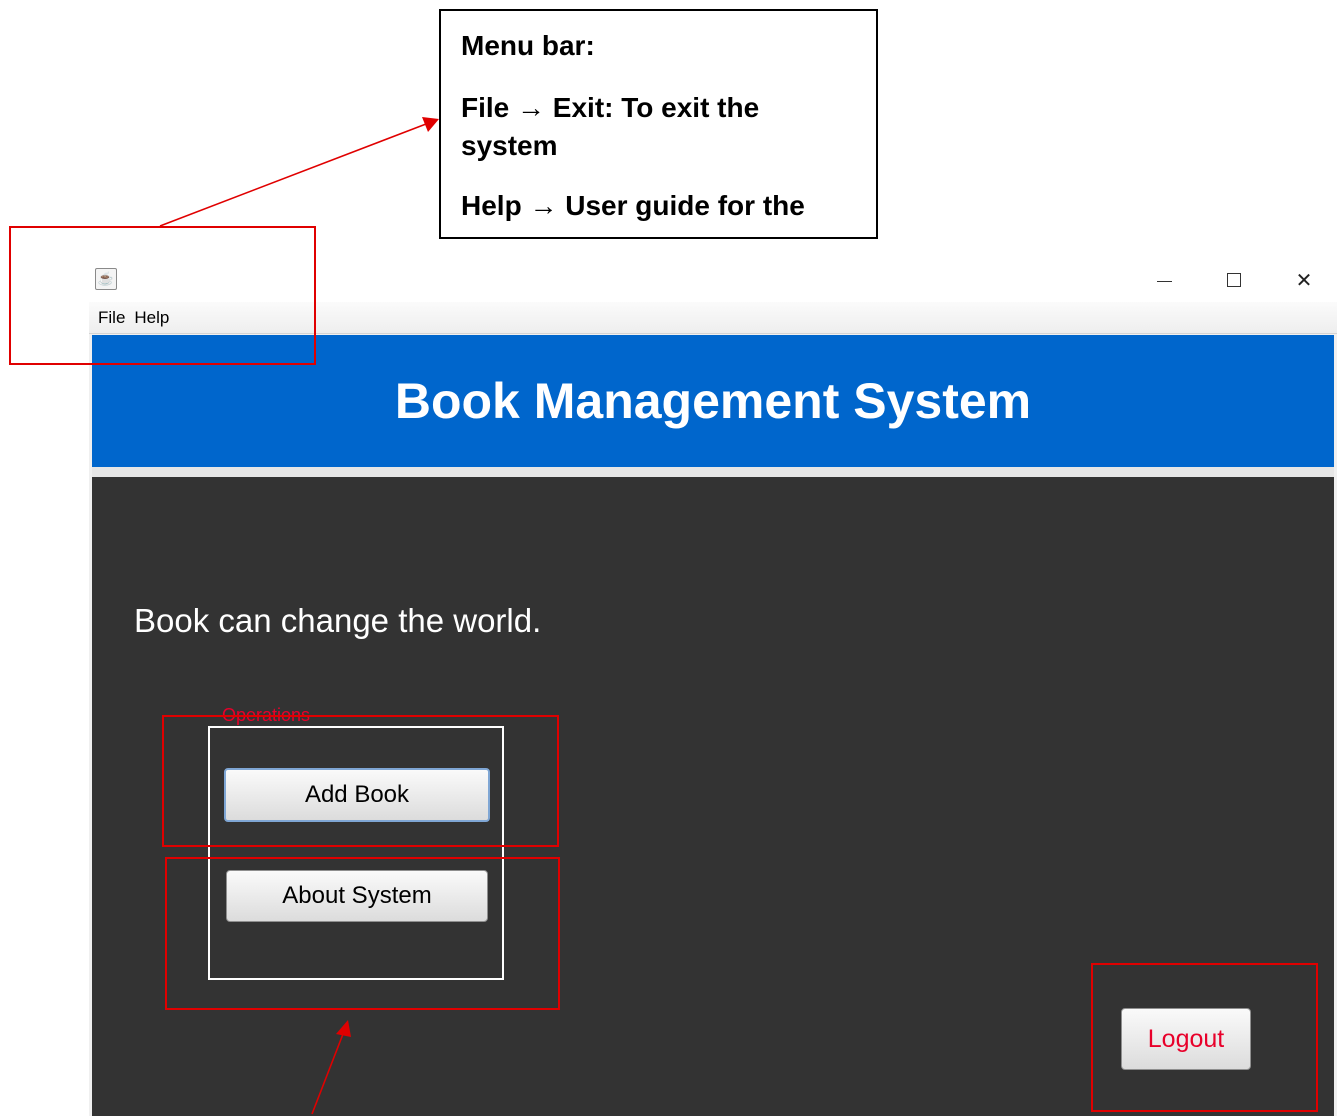 This screenshot has height=1116, width=1337. Describe the element at coordinates (1204, 1037) in the screenshot. I see `annotation-box-logout` at that location.